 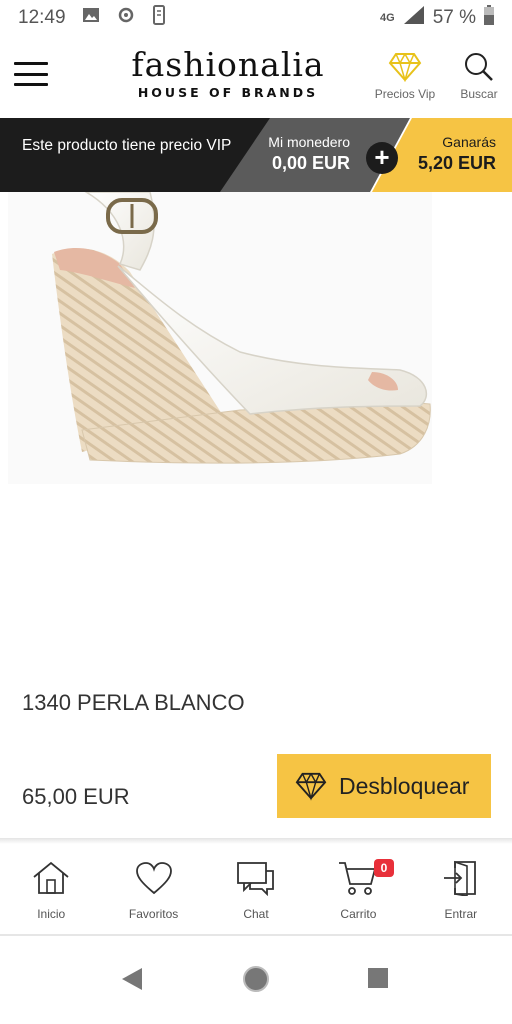 I want to click on cart-count-badge: 0, so click(x=384, y=868).